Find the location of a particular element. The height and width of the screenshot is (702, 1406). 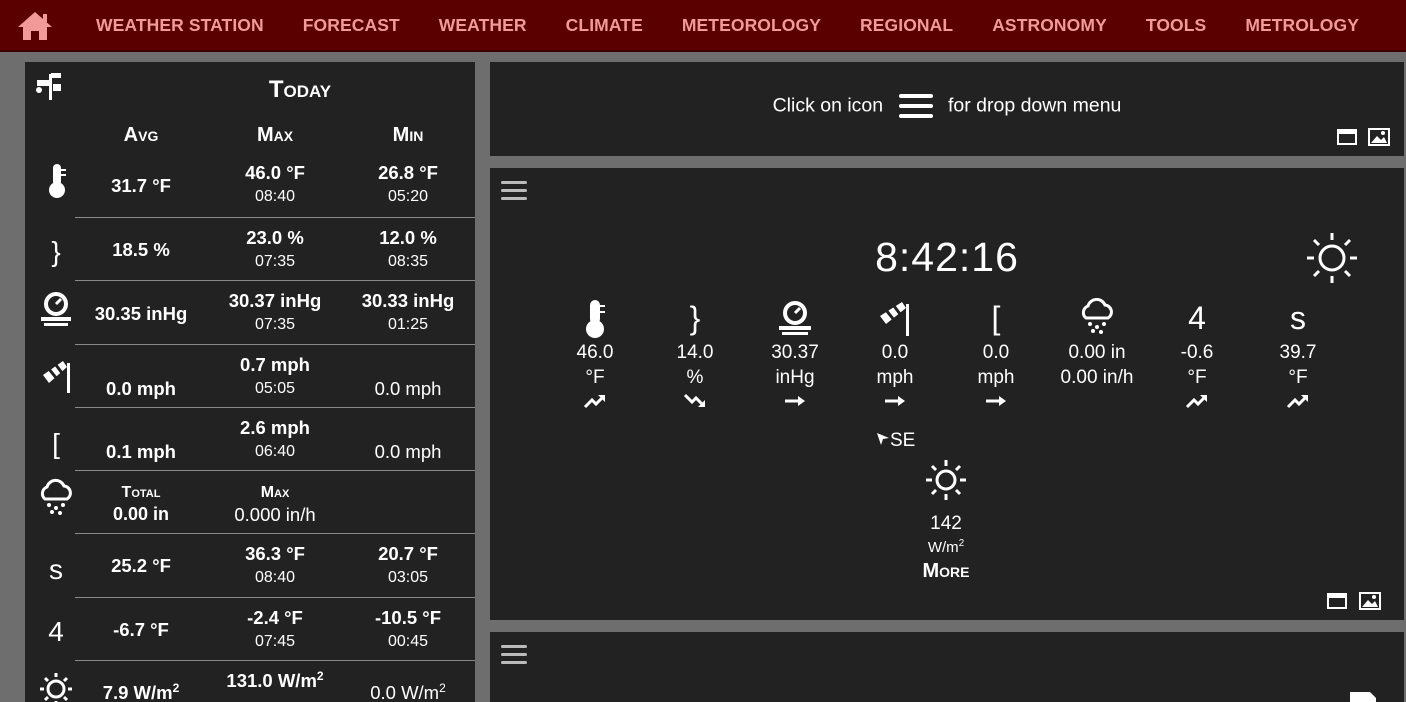

sensor-dewpoint-value: 39.7 is located at coordinates (1298, 352).